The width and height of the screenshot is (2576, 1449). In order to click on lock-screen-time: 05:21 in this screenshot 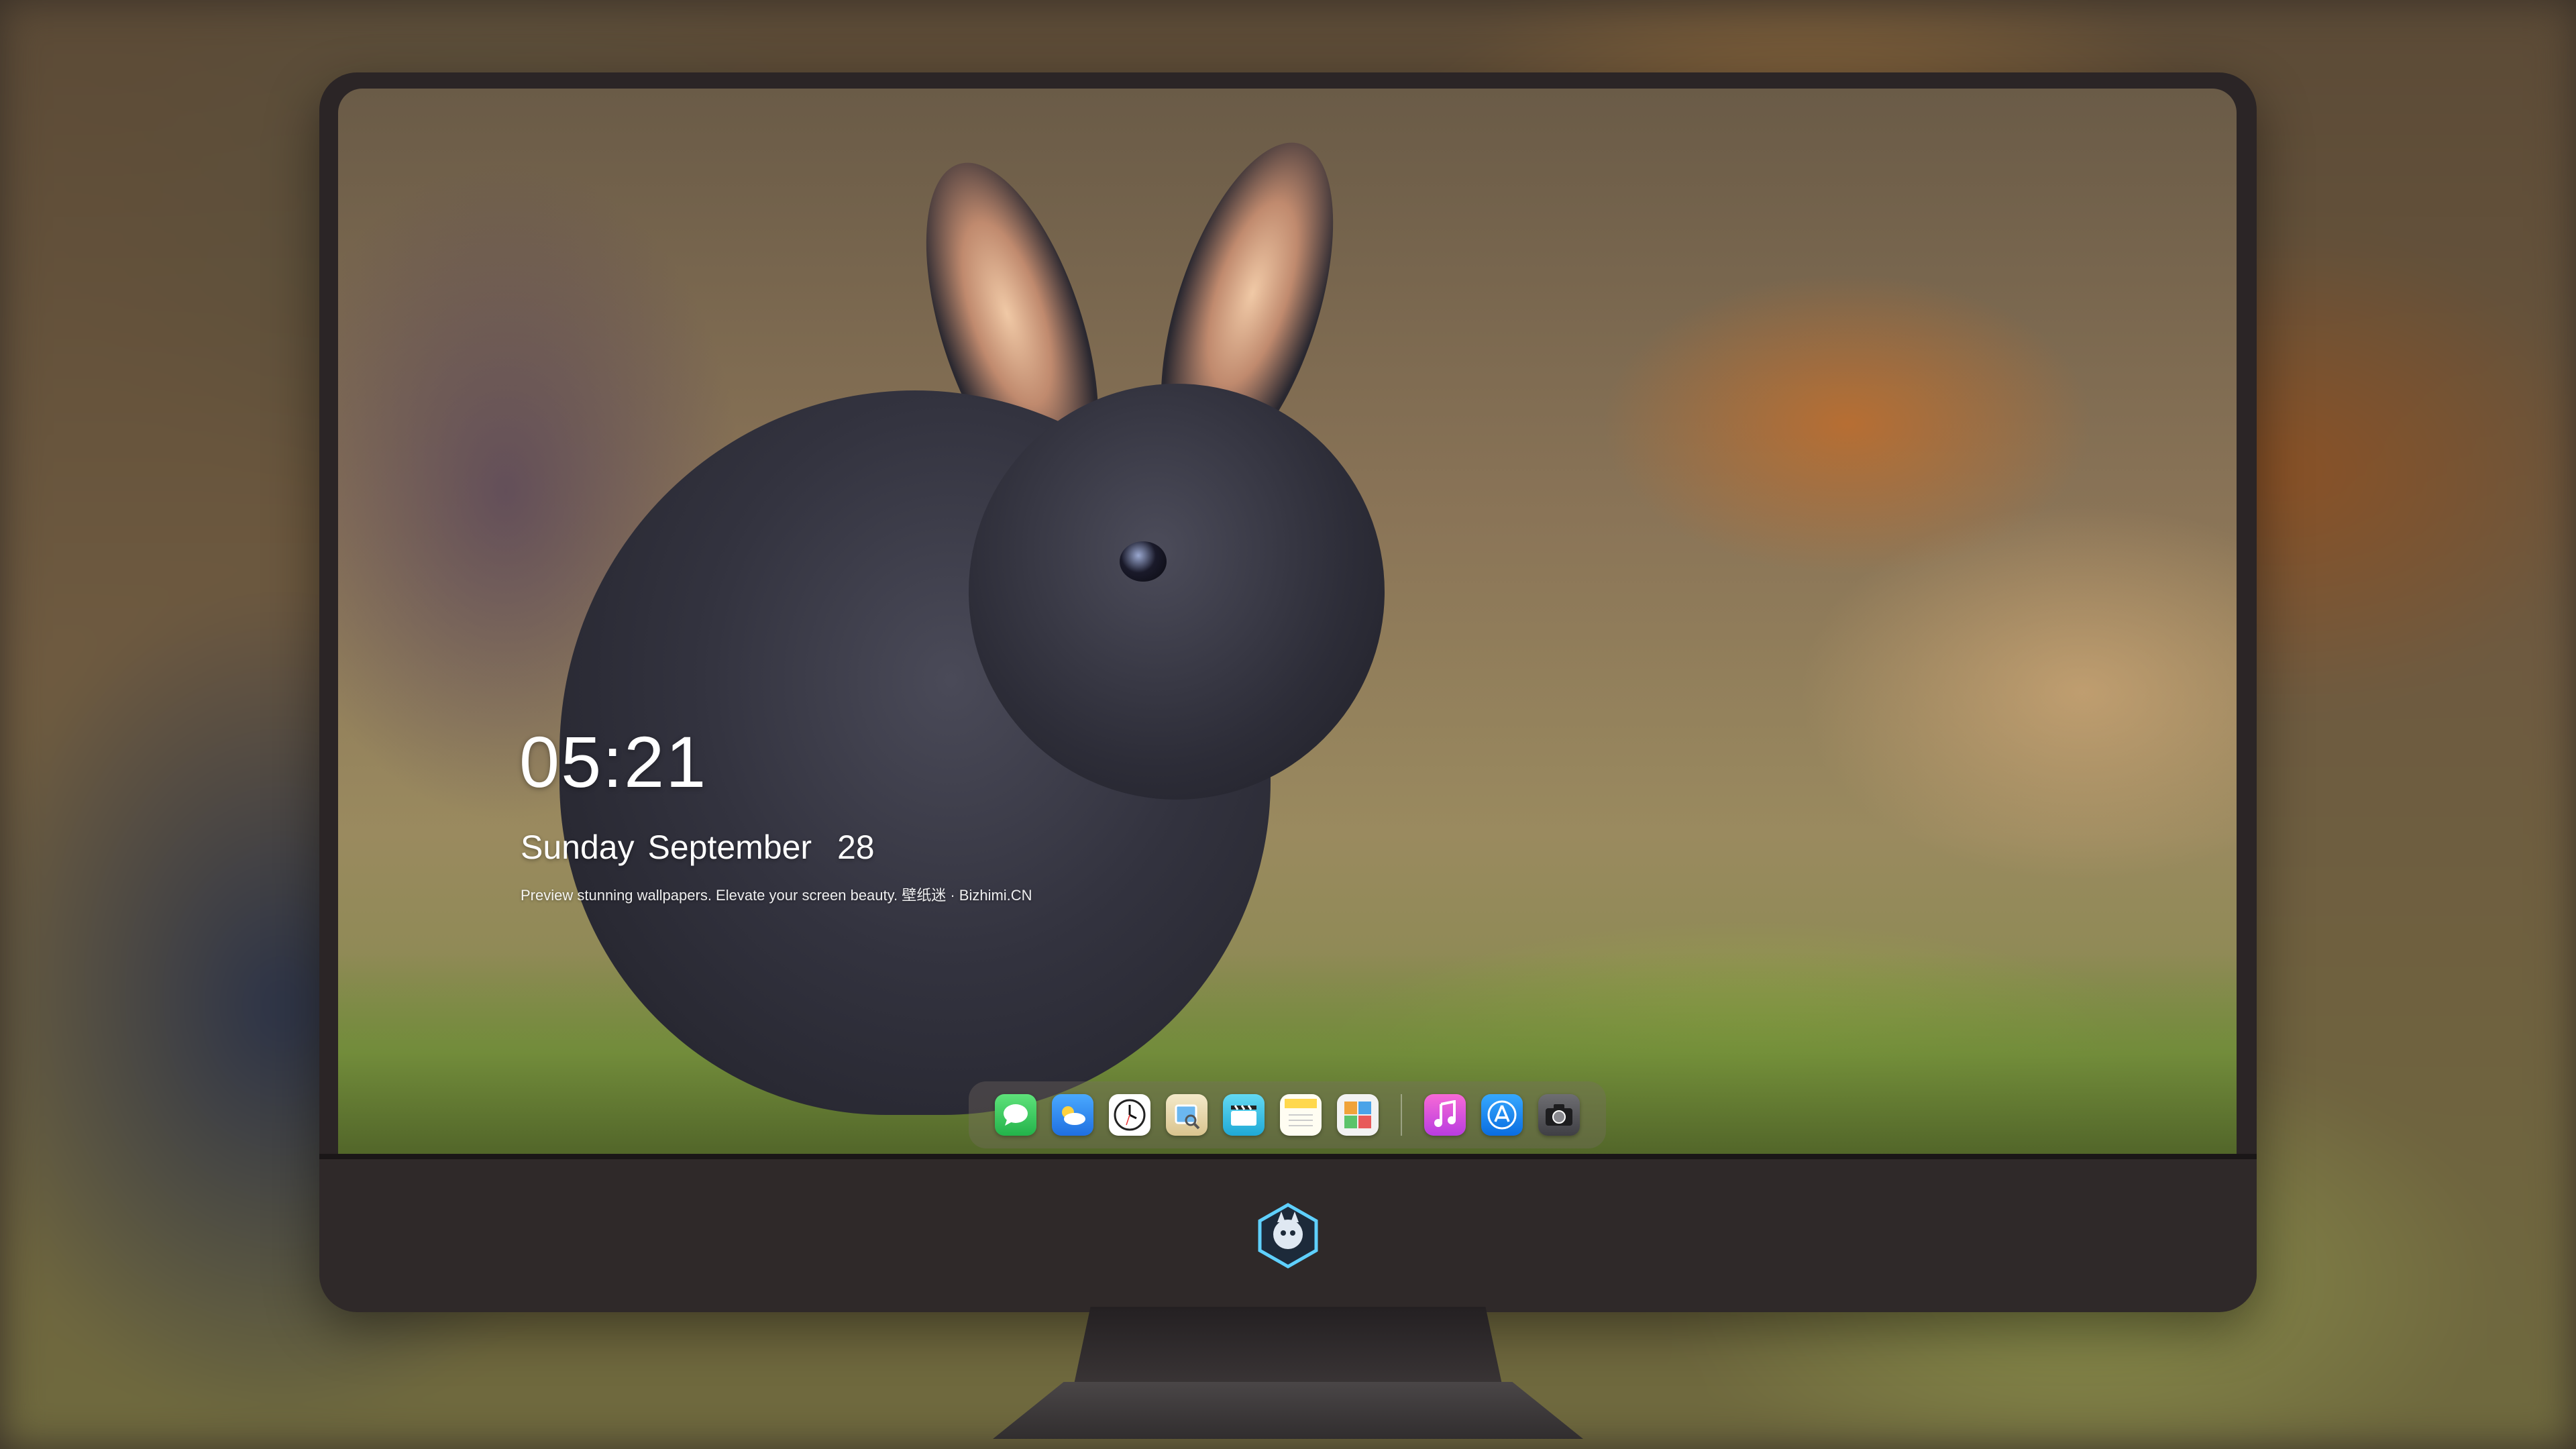, I will do `click(613, 761)`.